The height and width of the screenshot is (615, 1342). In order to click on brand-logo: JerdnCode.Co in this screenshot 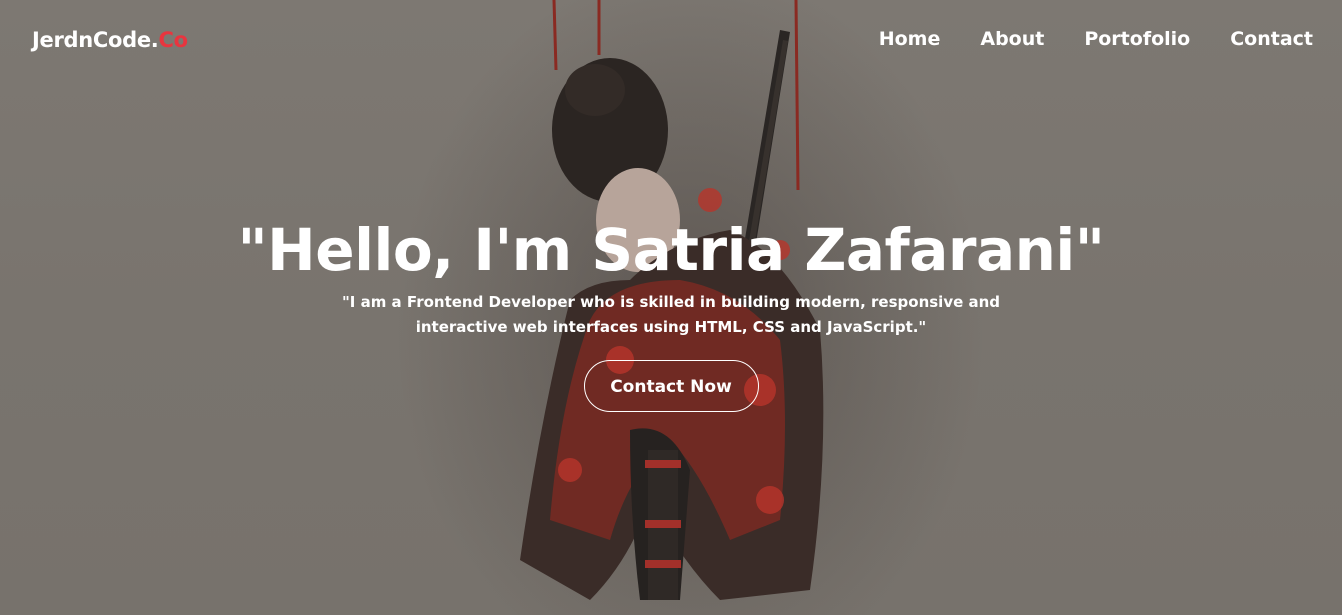, I will do `click(110, 40)`.